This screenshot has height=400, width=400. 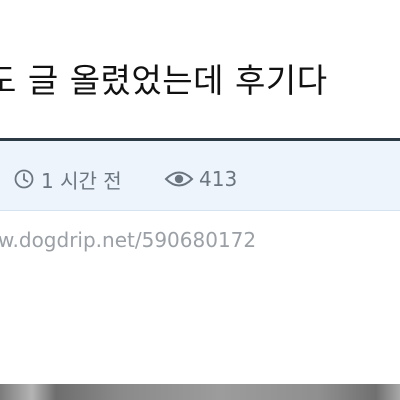 I want to click on eye-icon, so click(x=181, y=179).